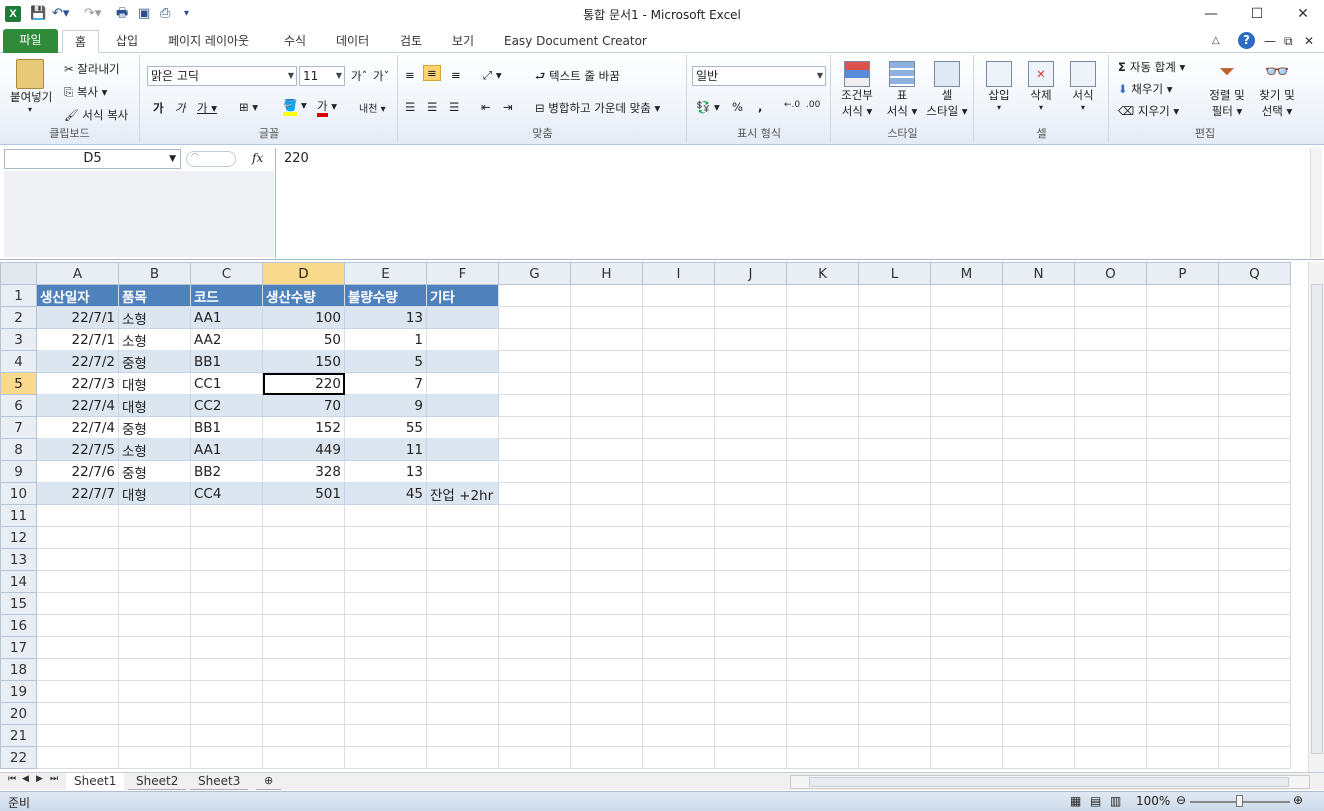  What do you see at coordinates (410, 107) in the screenshot?
I see `align-left-button: ☰` at bounding box center [410, 107].